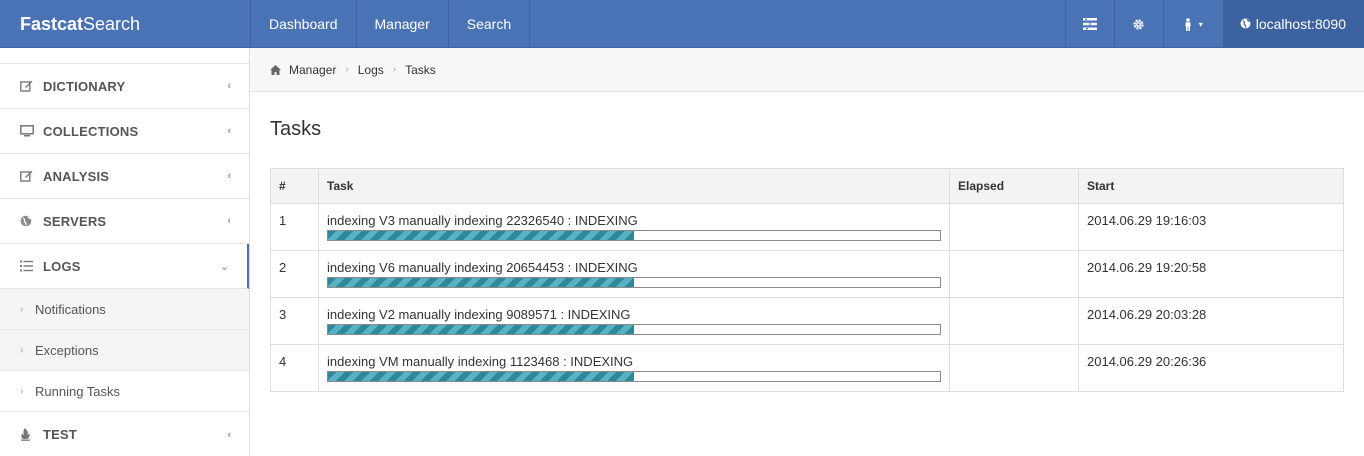  I want to click on sidebar-item-test: TEST ‹, so click(124, 434).